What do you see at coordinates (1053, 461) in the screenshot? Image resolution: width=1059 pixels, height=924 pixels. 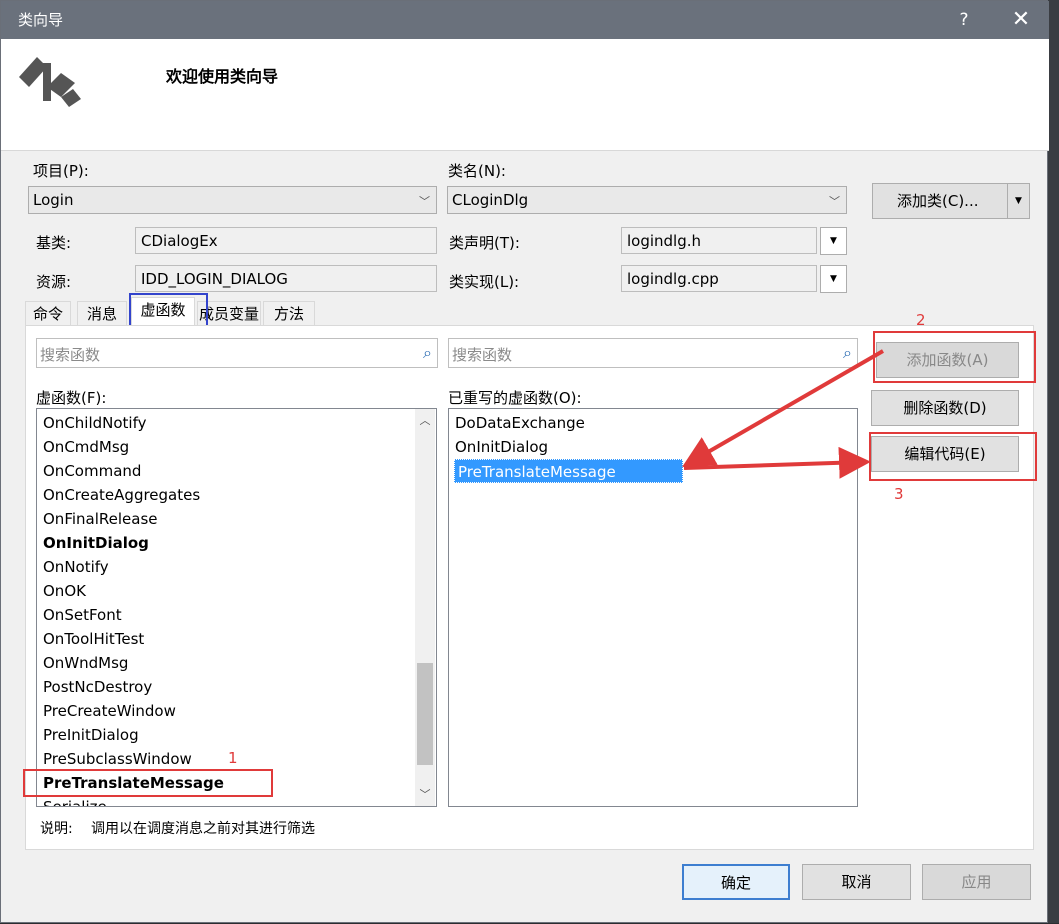 I see `background-app-edge` at bounding box center [1053, 461].